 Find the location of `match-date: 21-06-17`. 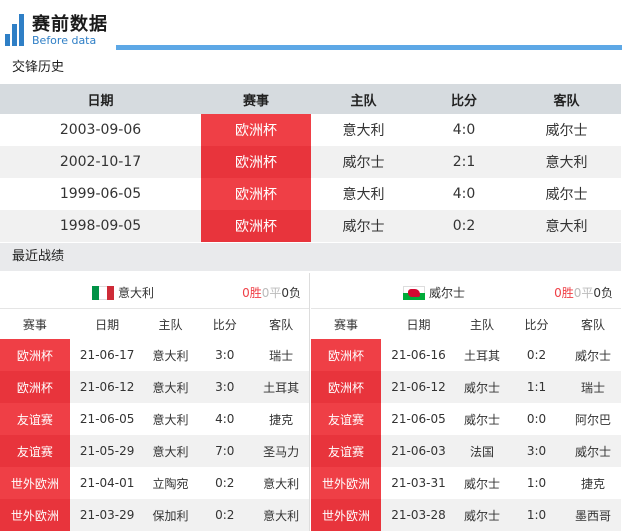

match-date: 21-06-17 is located at coordinates (107, 355).